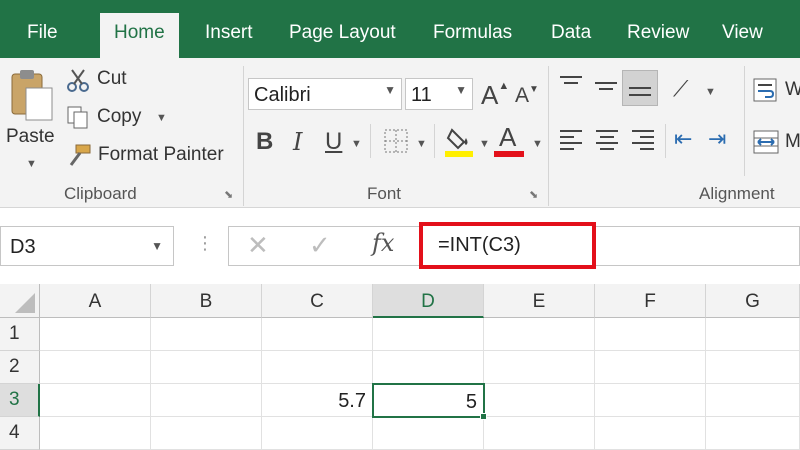  What do you see at coordinates (396, 141) in the screenshot?
I see `borders-icon` at bounding box center [396, 141].